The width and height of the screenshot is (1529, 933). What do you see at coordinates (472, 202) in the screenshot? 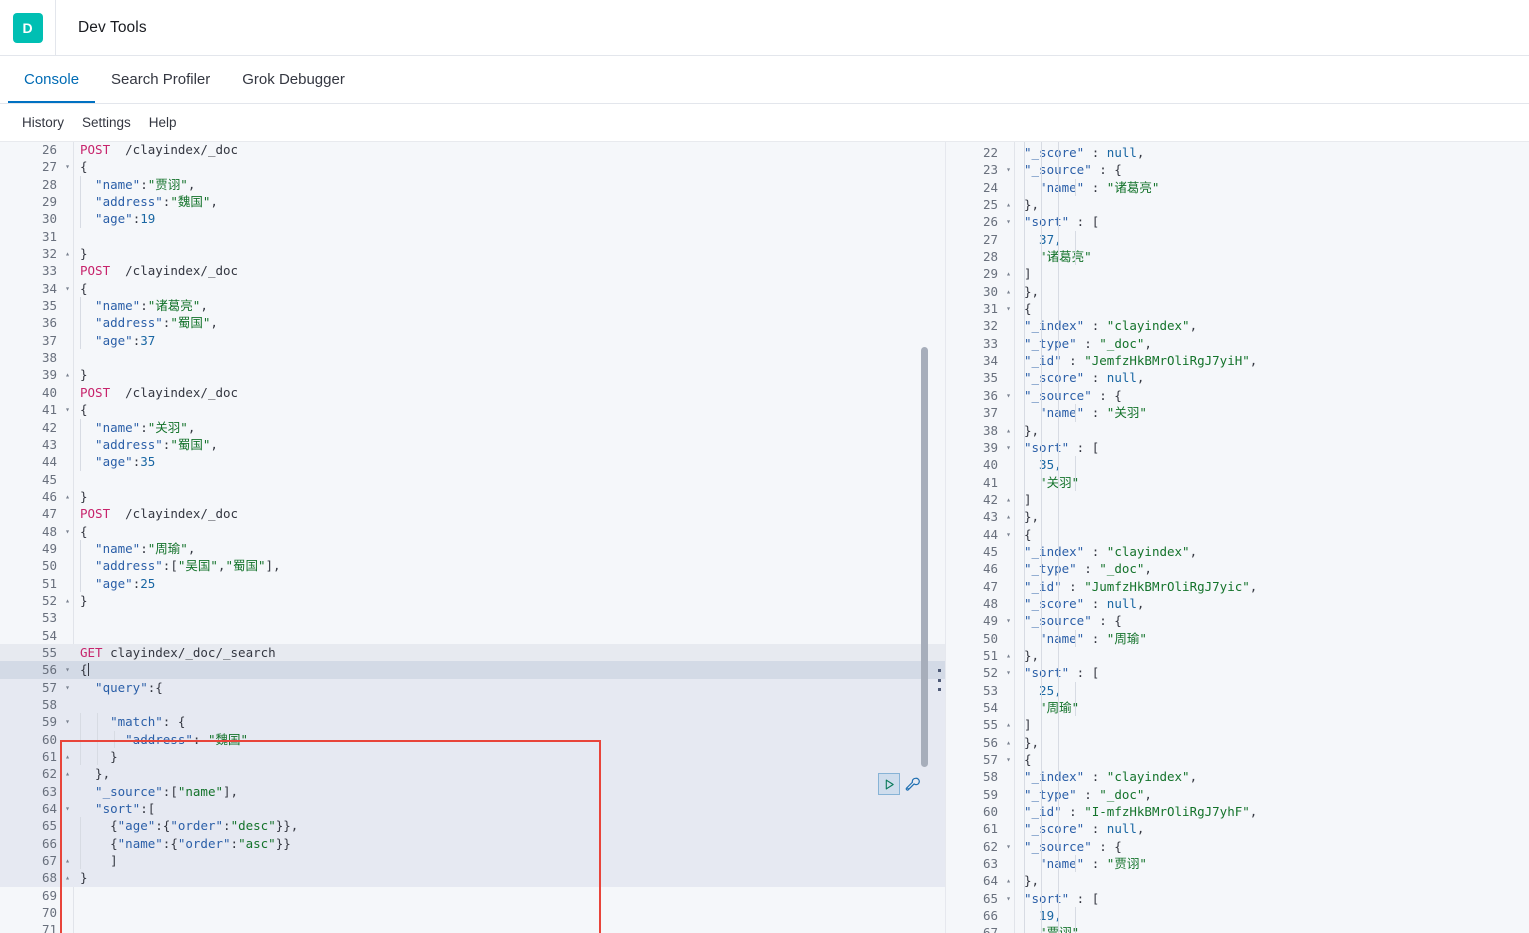
I see `code-line: 29 "address":"魏国",` at bounding box center [472, 202].